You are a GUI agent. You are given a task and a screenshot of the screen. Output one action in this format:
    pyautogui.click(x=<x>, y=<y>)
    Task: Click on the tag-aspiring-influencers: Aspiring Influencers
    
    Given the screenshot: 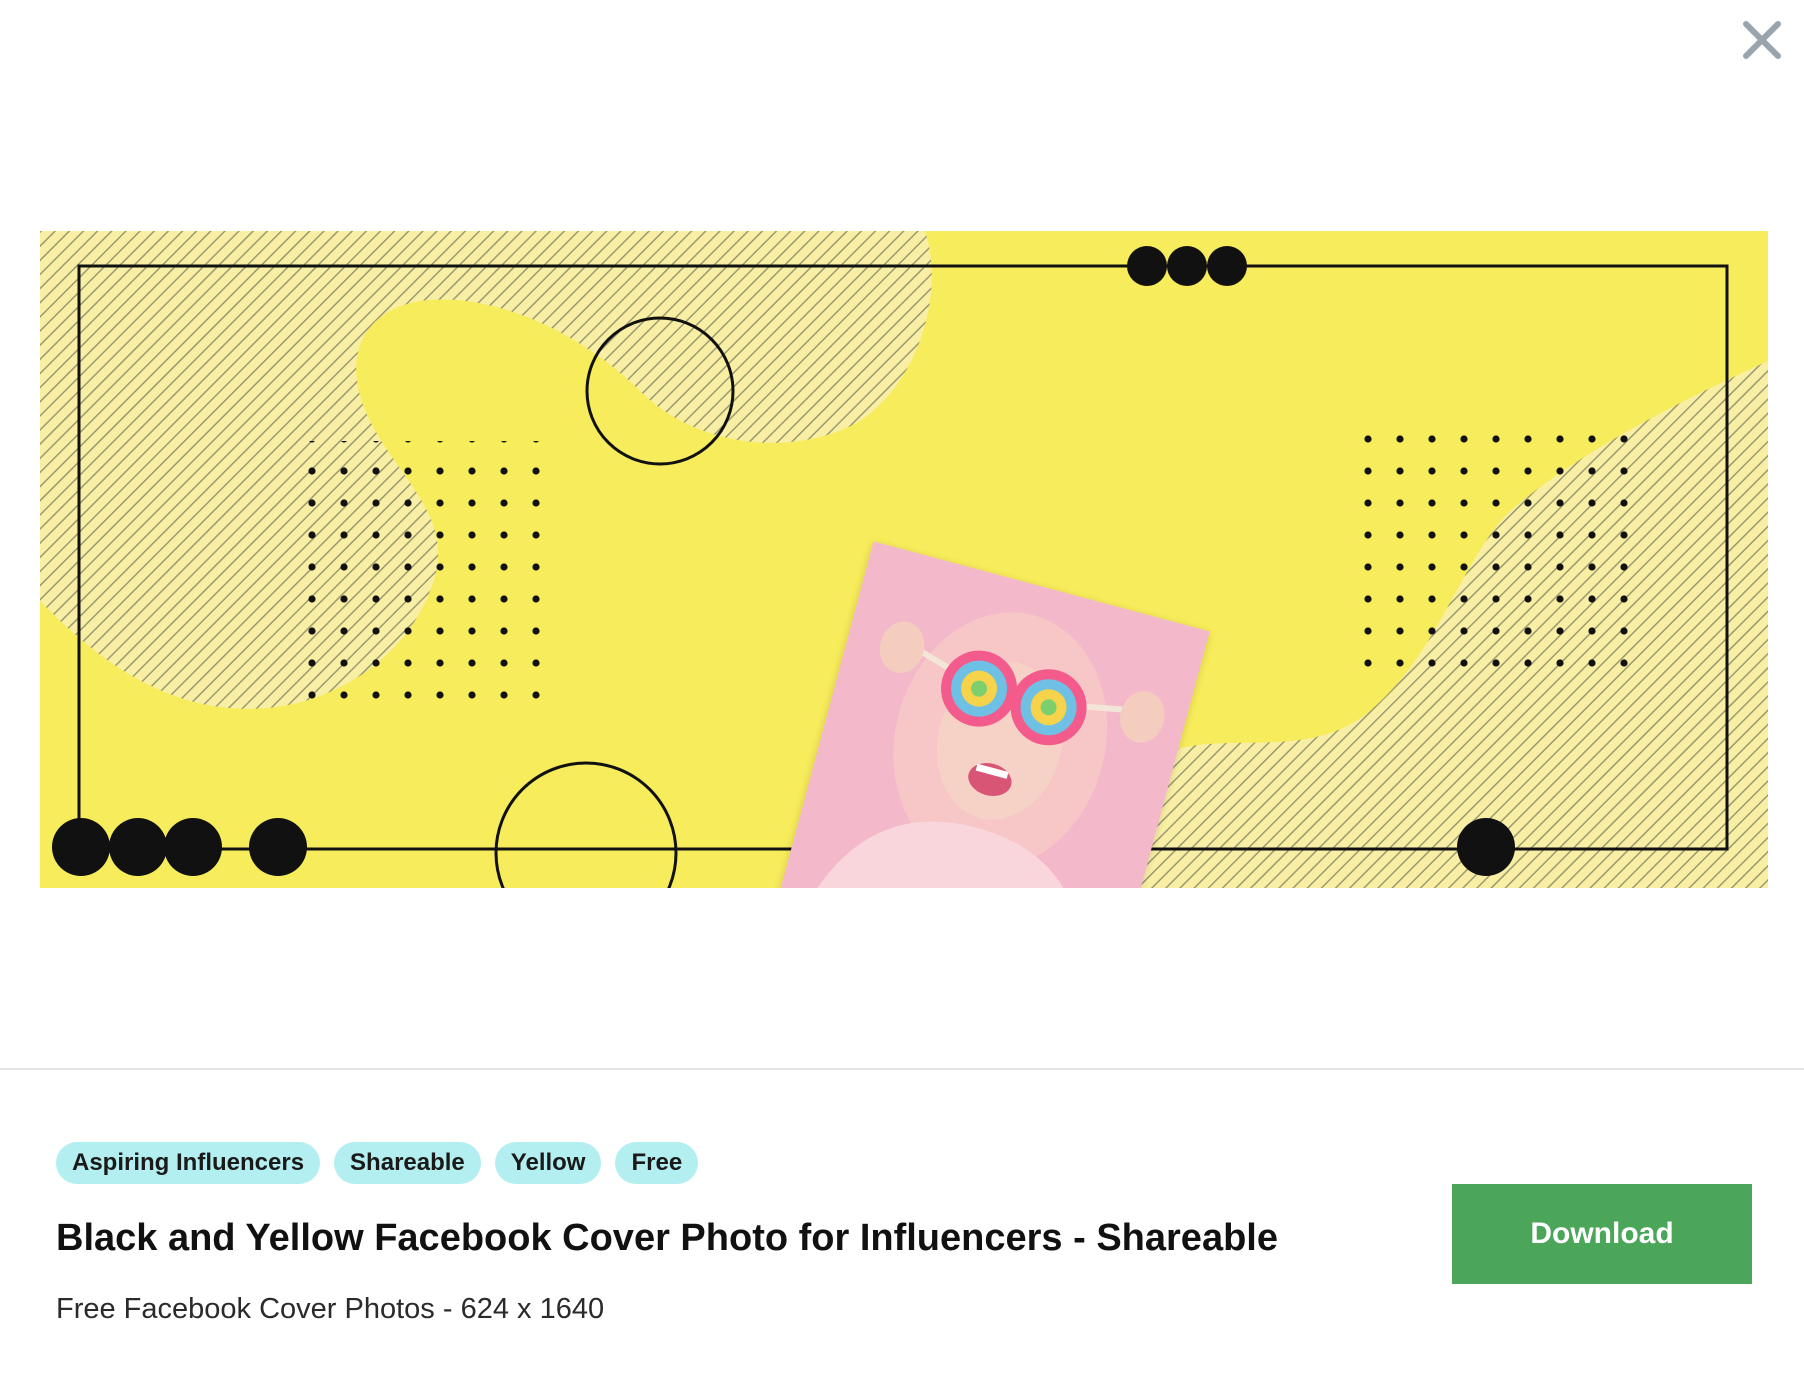 What is the action you would take?
    pyautogui.click(x=188, y=1163)
    